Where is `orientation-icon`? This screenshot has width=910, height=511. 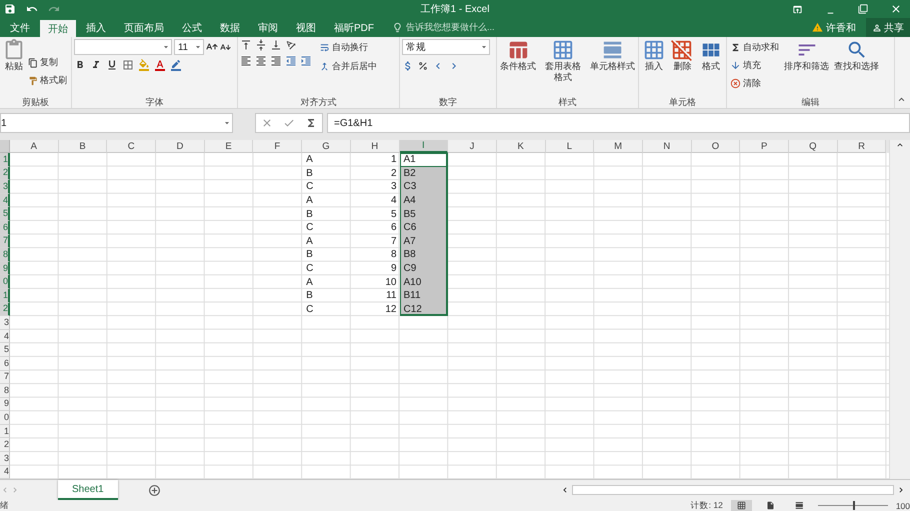 orientation-icon is located at coordinates (291, 45).